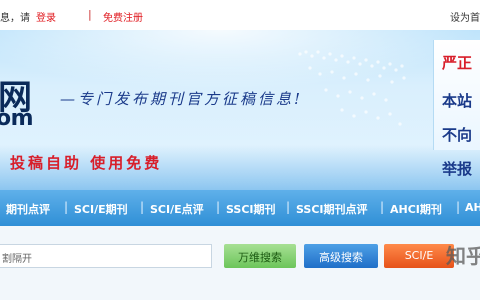  What do you see at coordinates (260, 256) in the screenshot?
I see `wanwei-search-button: 万维搜索` at bounding box center [260, 256].